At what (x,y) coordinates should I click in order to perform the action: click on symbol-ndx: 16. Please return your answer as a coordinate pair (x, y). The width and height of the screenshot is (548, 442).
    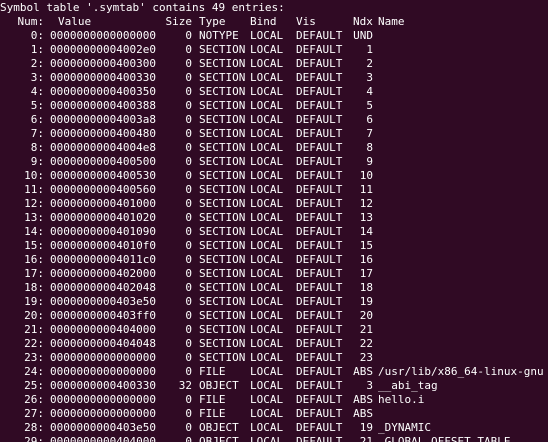
    Looking at the image, I should click on (366, 259).